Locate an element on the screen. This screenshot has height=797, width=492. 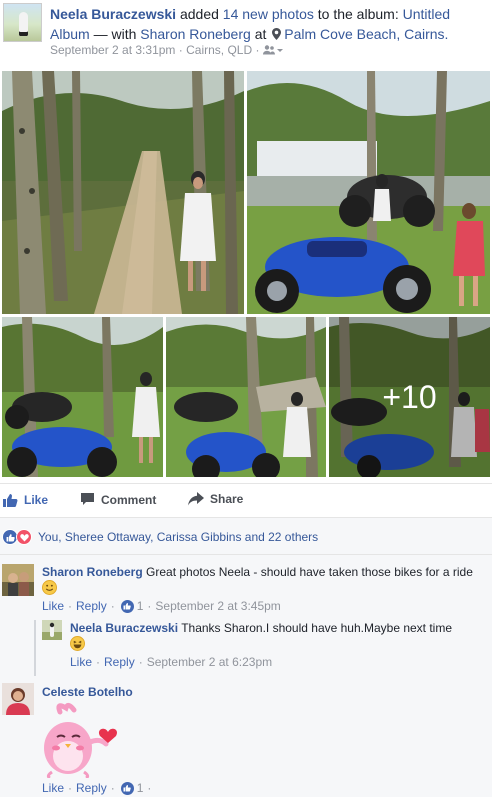
photo-more: +10 is located at coordinates (409, 397).